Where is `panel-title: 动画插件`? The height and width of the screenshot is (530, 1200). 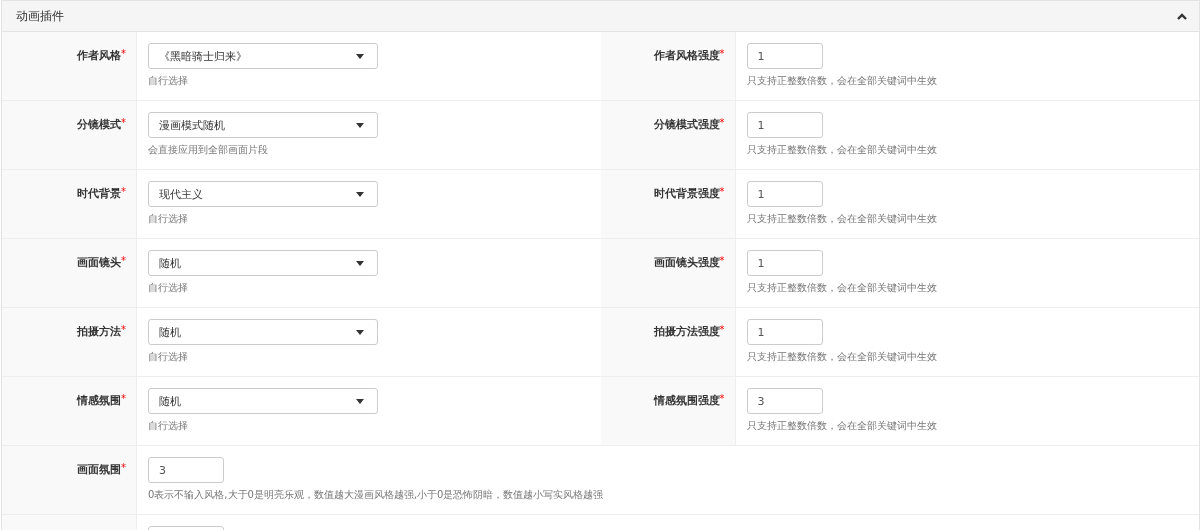 panel-title: 动画插件 is located at coordinates (40, 16).